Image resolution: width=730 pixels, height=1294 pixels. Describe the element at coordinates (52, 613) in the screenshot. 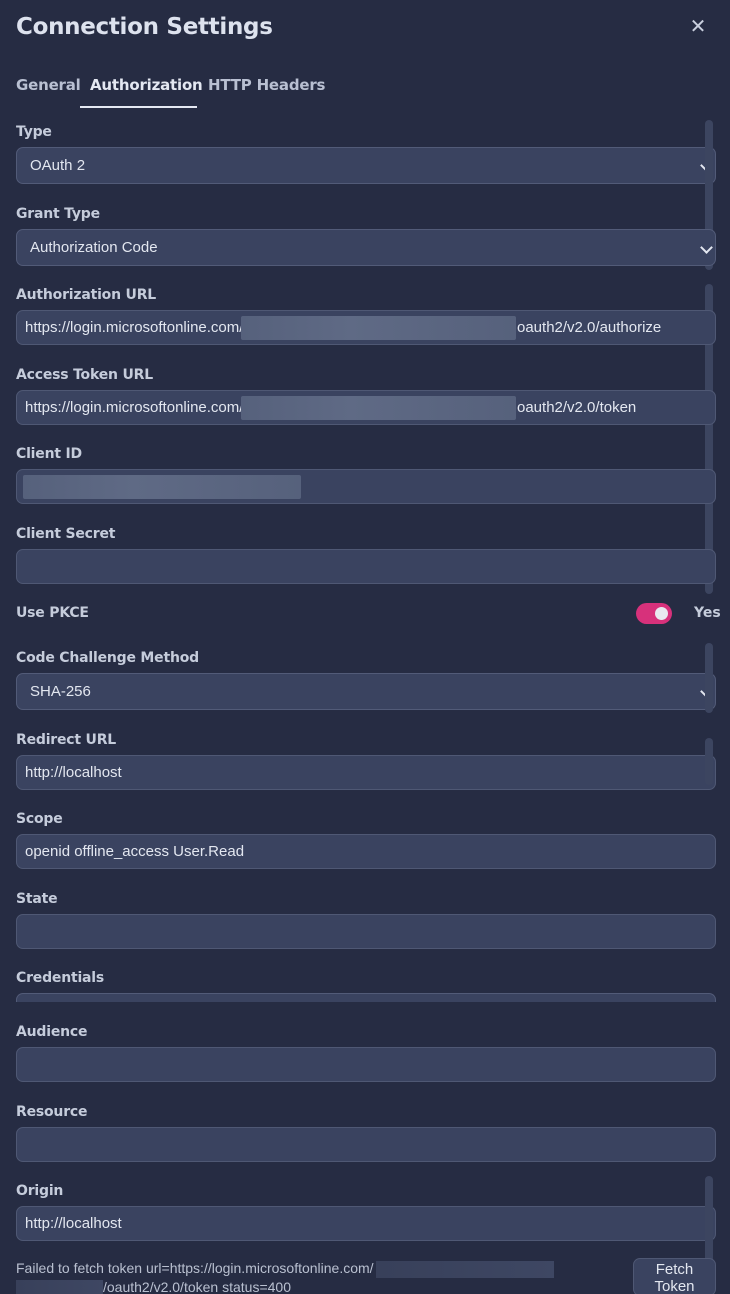

I see `use-pkce-label: Use PKCE` at that location.